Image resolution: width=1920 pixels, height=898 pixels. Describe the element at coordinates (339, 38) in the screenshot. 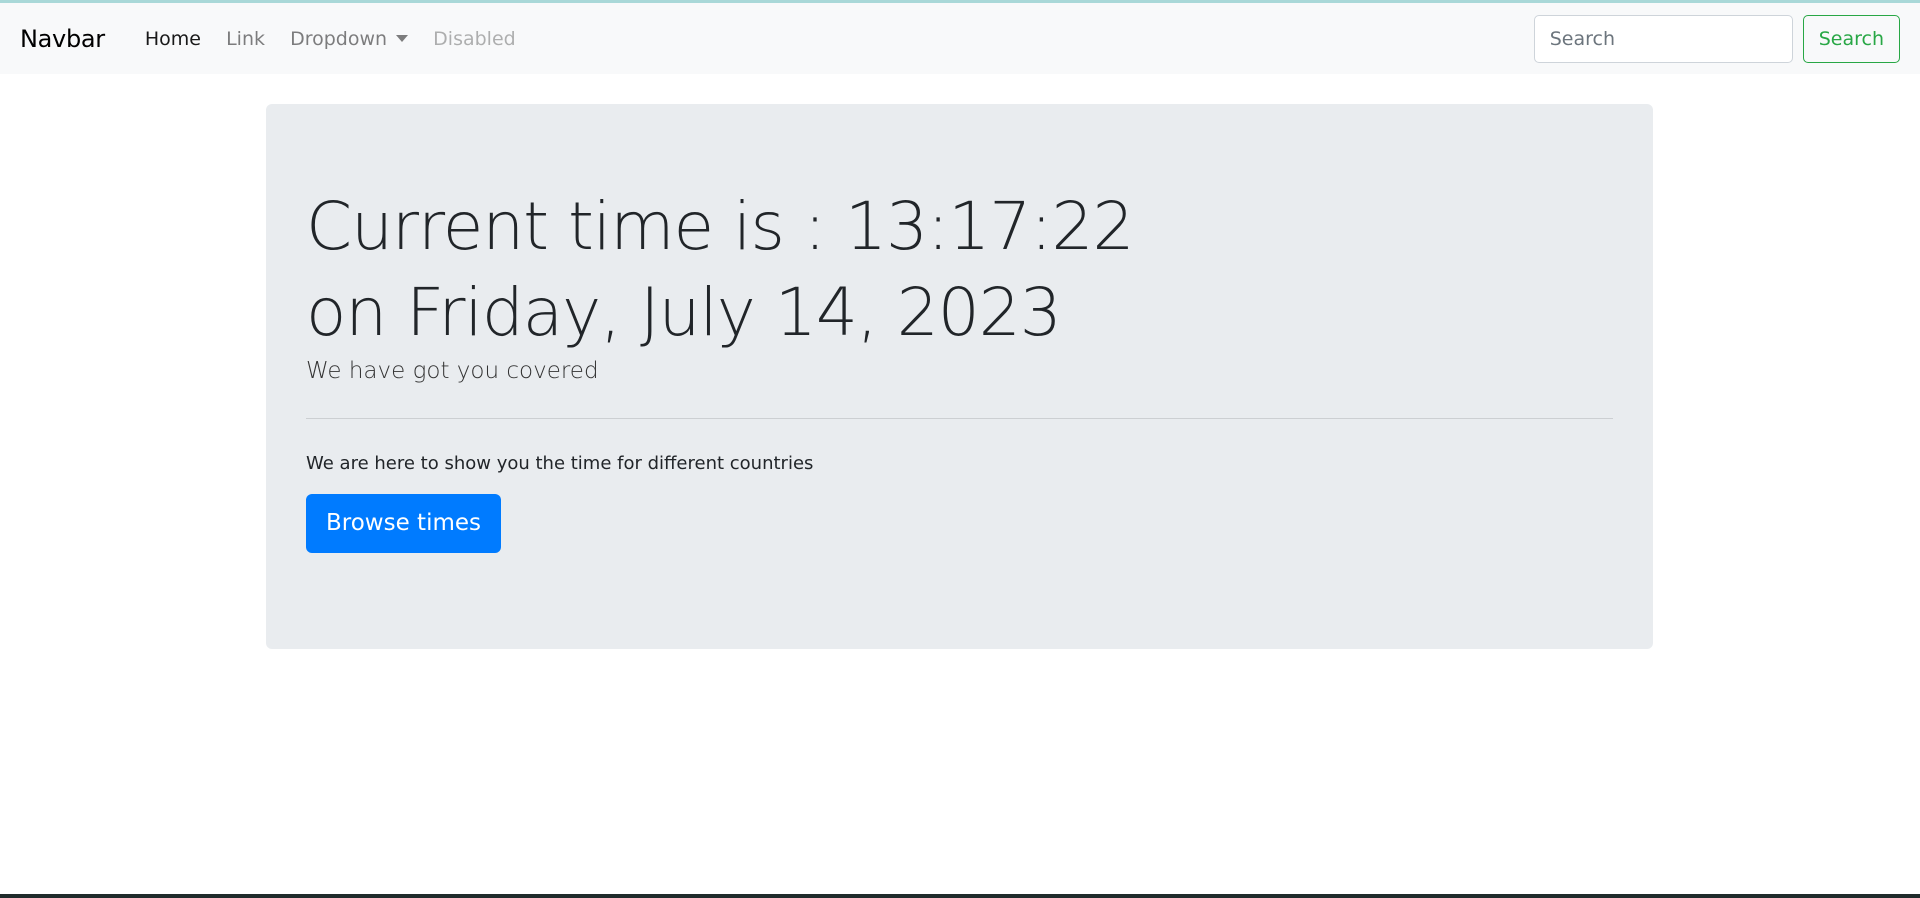

I see `nav-dropdown-label: Dropdown` at that location.